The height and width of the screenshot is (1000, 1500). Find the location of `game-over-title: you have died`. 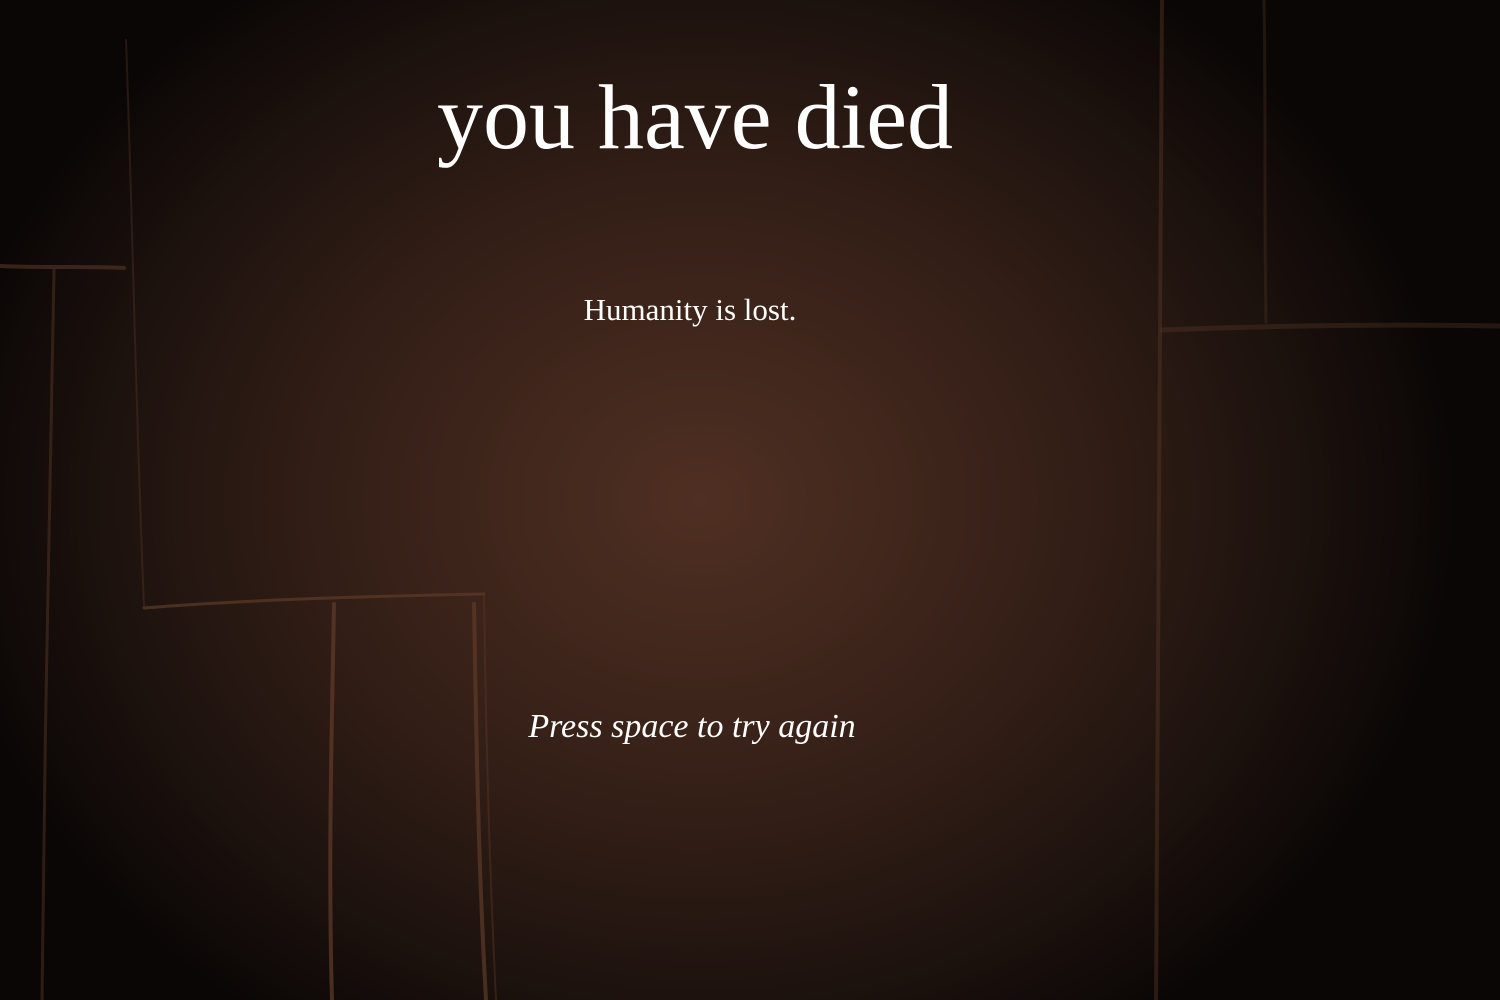

game-over-title: you have died is located at coordinates (695, 117).